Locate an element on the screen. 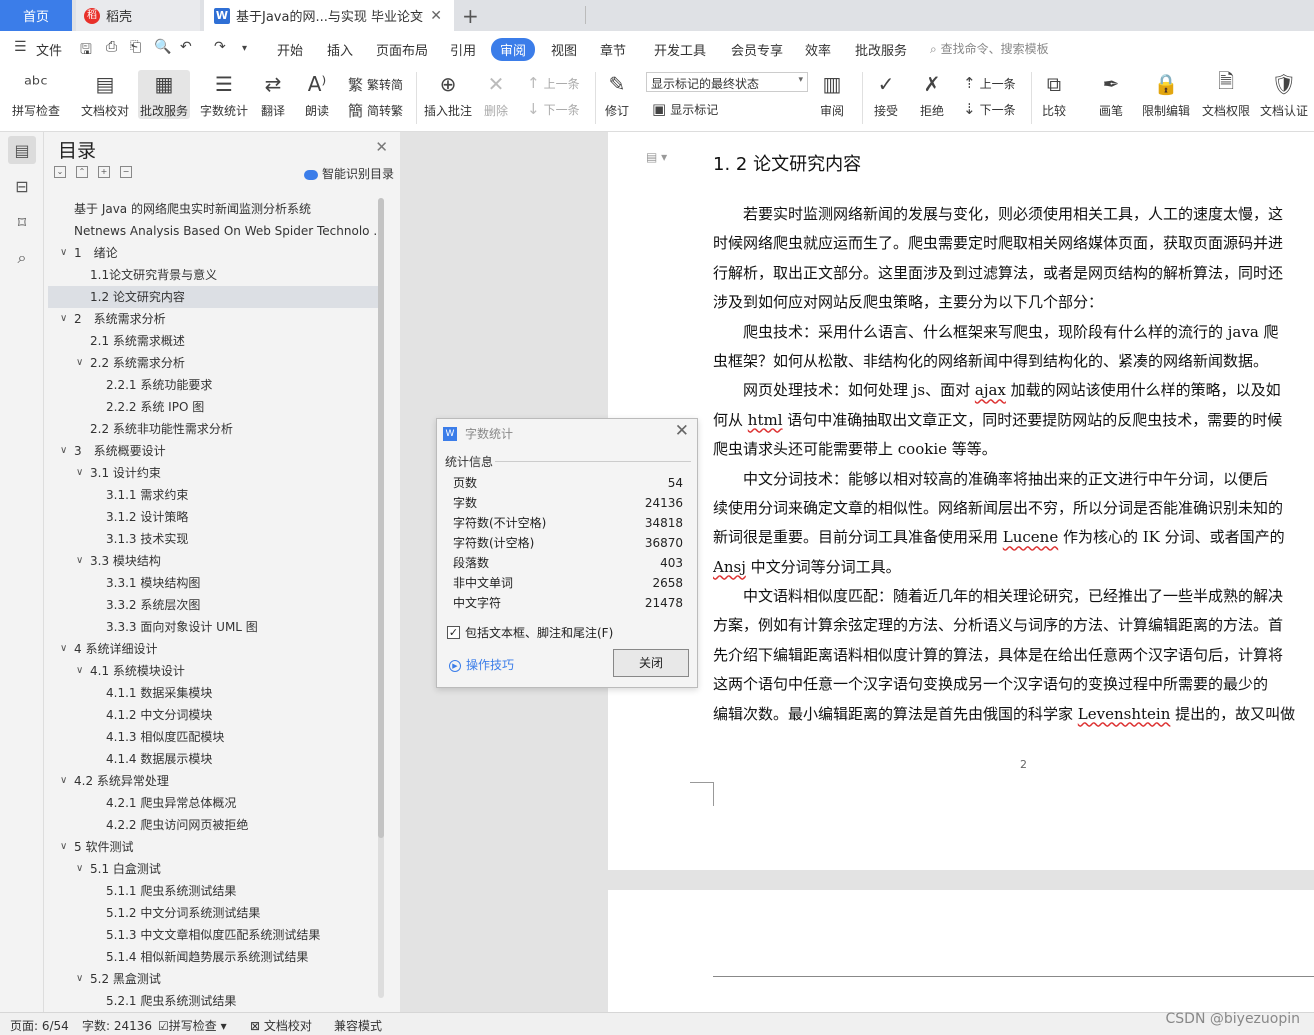  tab-home: 首页 is located at coordinates (36, 15).